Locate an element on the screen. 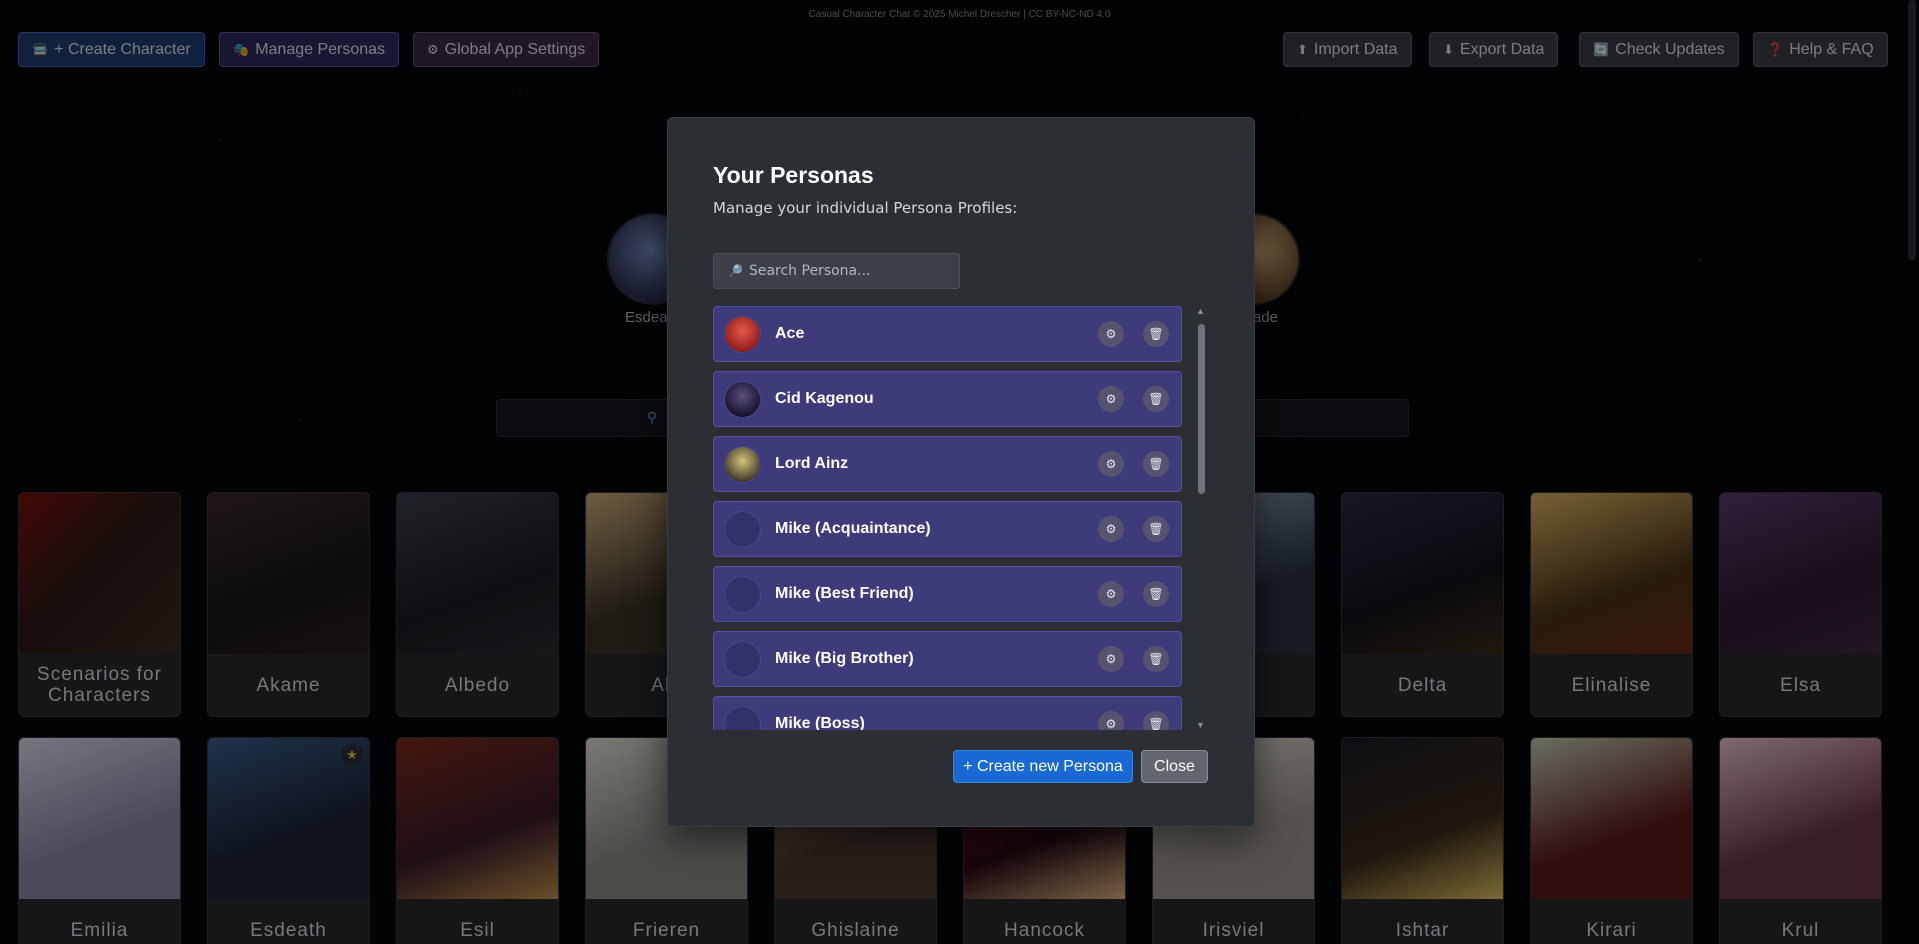 Image resolution: width=1919 pixels, height=944 pixels. persona-row-mike-big-brother: Mike (Big Brother) ⚙ 🗑 is located at coordinates (947, 659).